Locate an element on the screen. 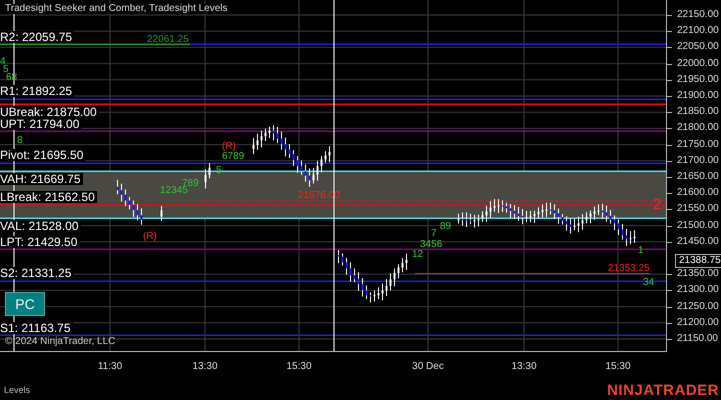 Image resolution: width=721 pixels, height=400 pixels. level-label: UBreak: 21875.00 is located at coordinates (49, 112).